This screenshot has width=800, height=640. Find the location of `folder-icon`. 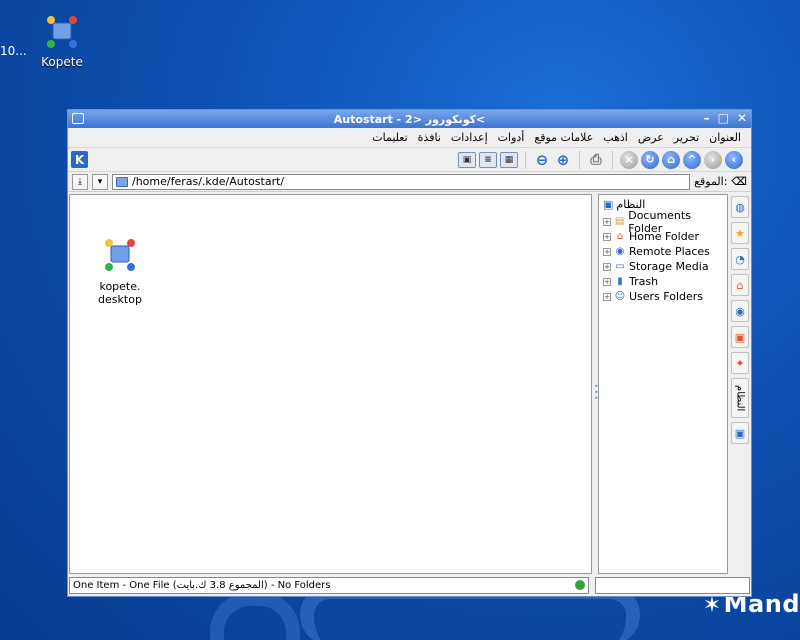

folder-icon is located at coordinates (122, 181).